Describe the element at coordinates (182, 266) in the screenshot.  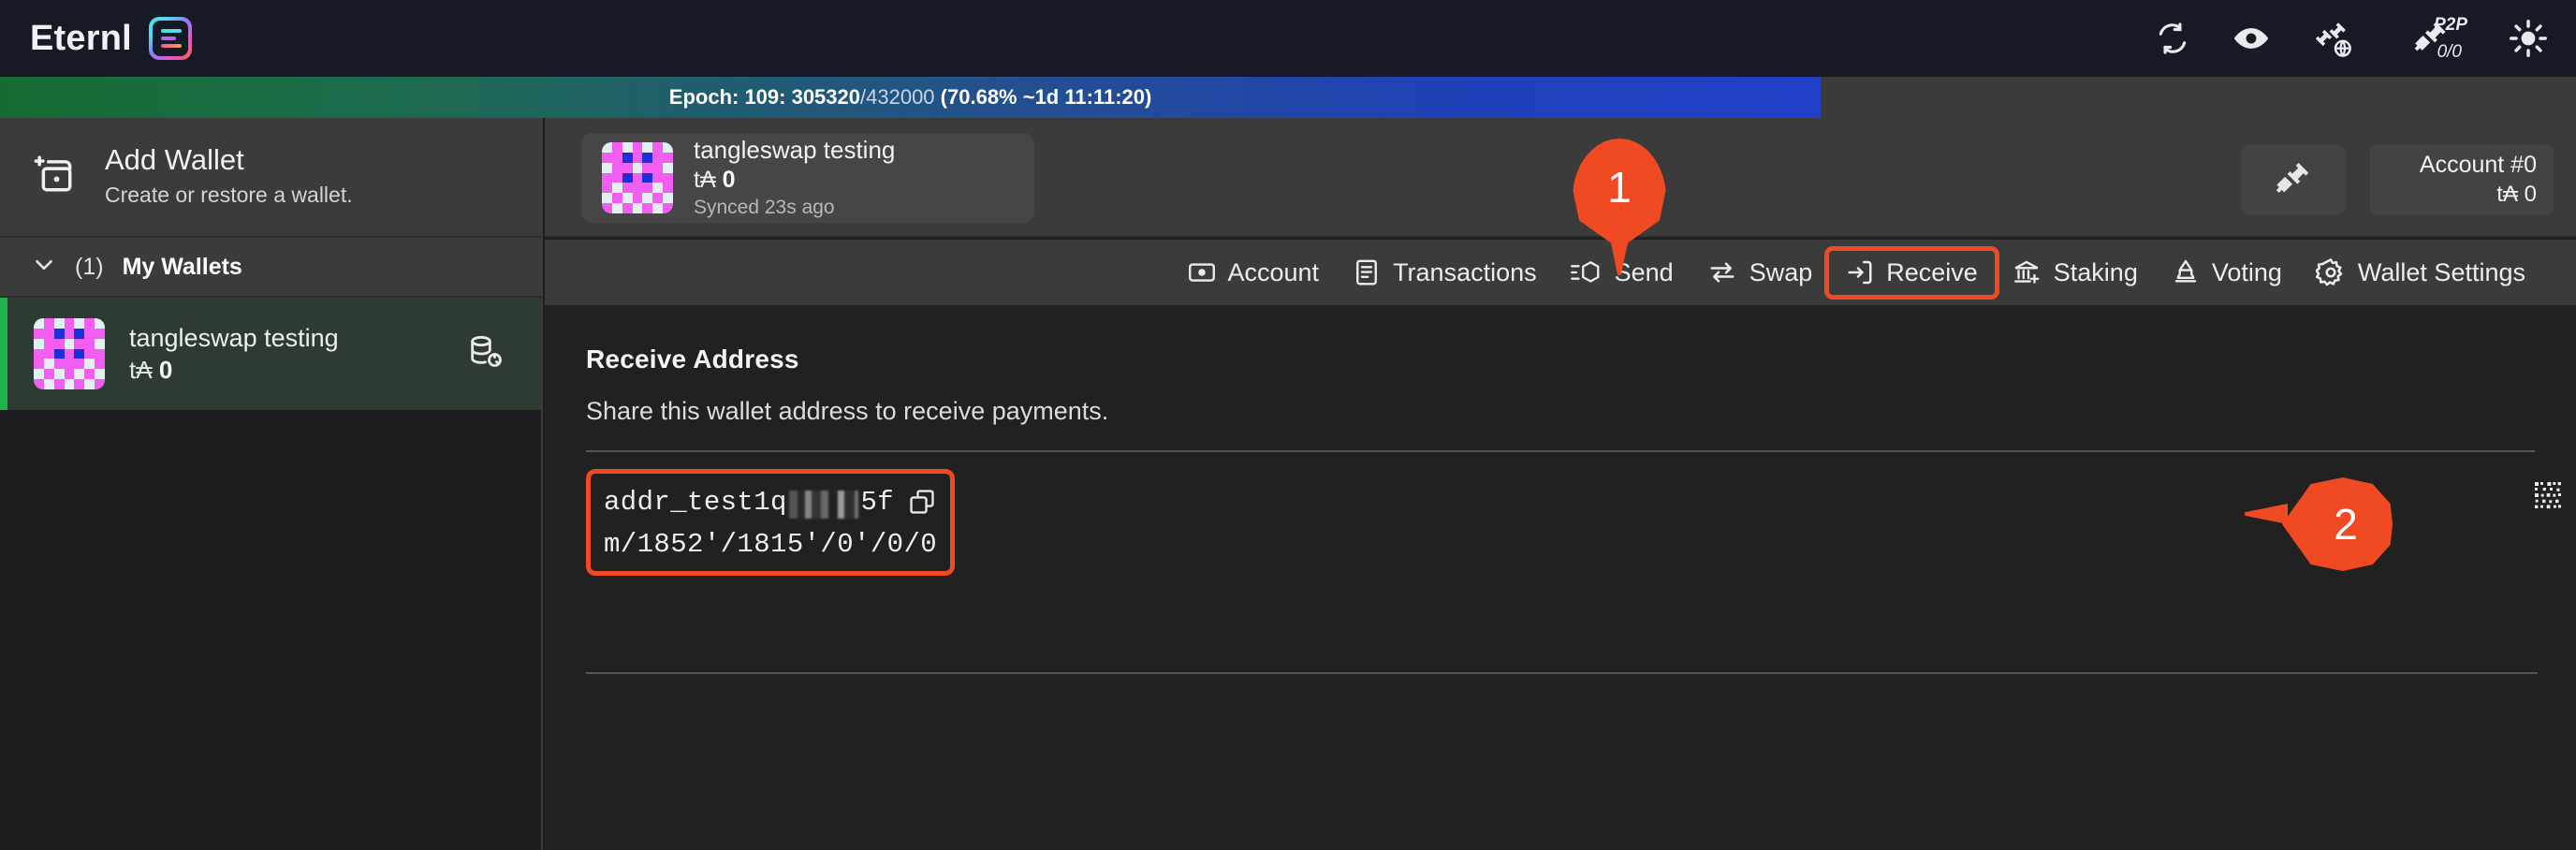
I see `my-wallets-label: My Wallets` at that location.